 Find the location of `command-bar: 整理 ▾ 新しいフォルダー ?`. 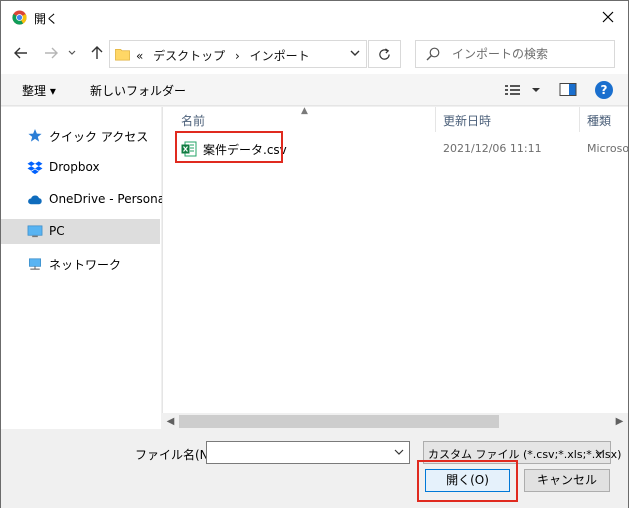

command-bar: 整理 ▾ 新しいフォルダー ? is located at coordinates (314, 90).